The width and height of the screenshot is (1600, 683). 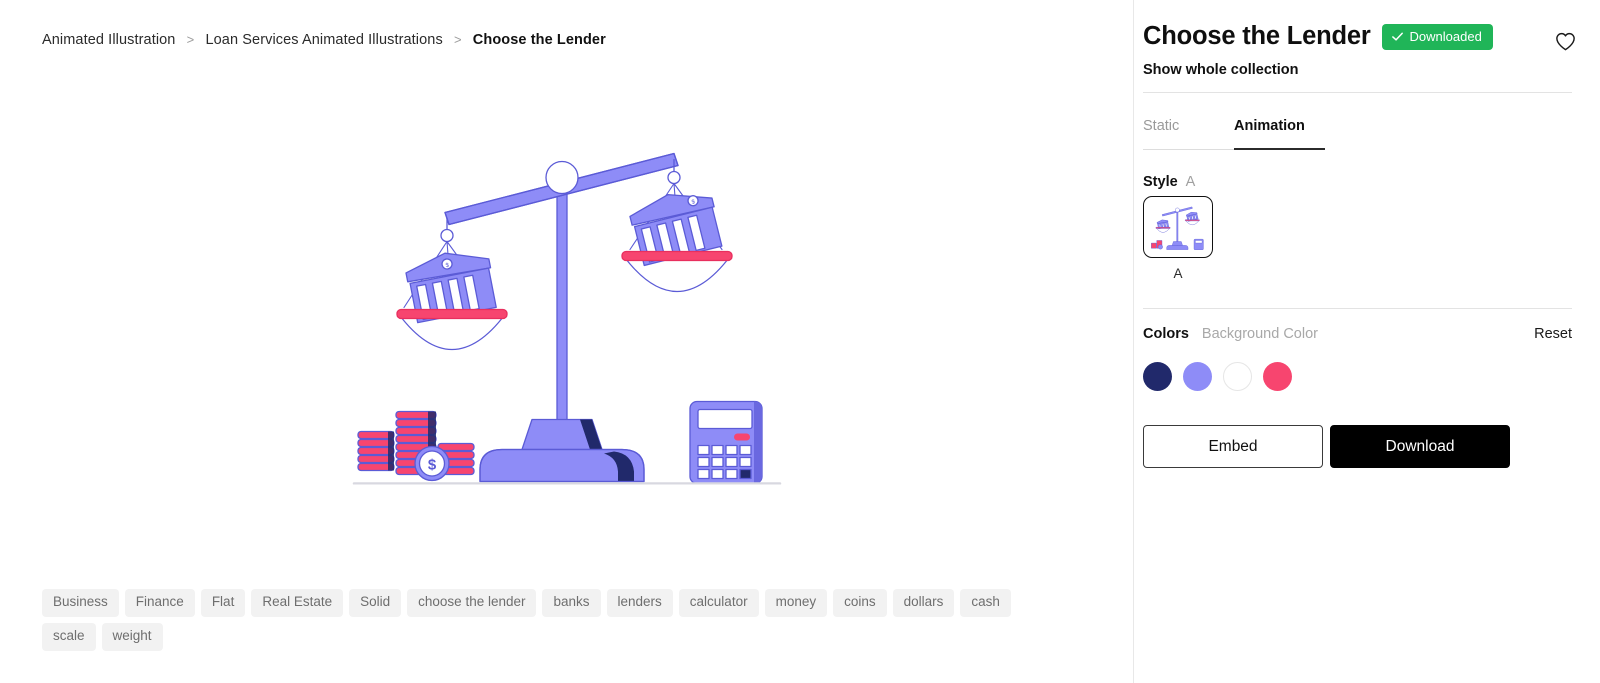 What do you see at coordinates (1565, 41) in the screenshot?
I see `heart-outline-icon` at bounding box center [1565, 41].